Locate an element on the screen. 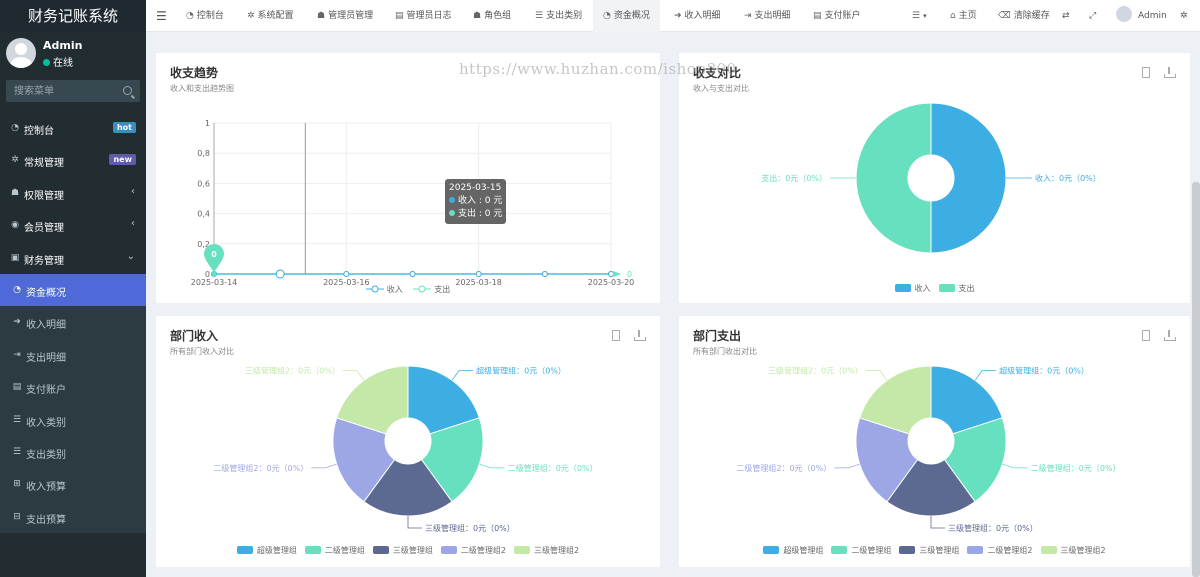 The height and width of the screenshot is (577, 1200). sidebar-item-label: 支出预算 is located at coordinates (46, 520).